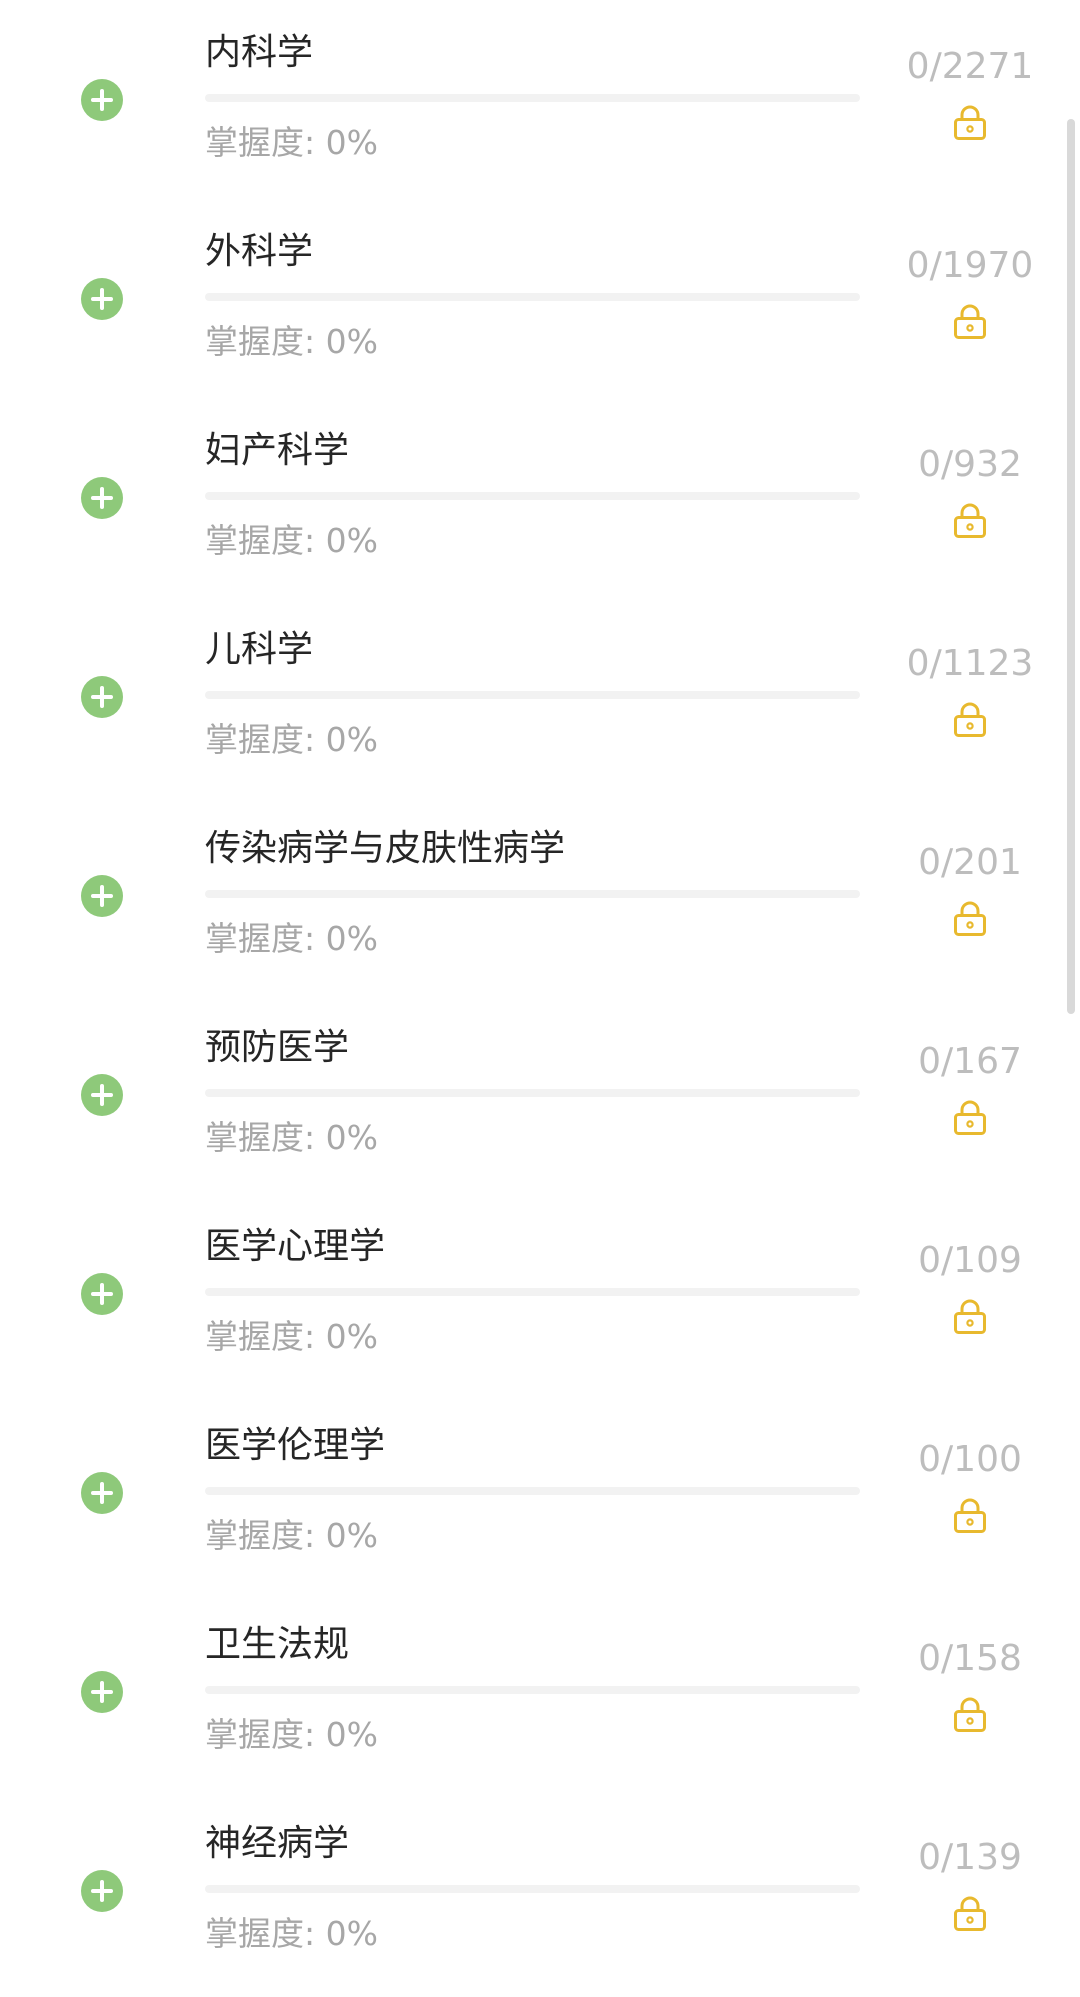  I want to click on question-count: 0/201, so click(970, 862).